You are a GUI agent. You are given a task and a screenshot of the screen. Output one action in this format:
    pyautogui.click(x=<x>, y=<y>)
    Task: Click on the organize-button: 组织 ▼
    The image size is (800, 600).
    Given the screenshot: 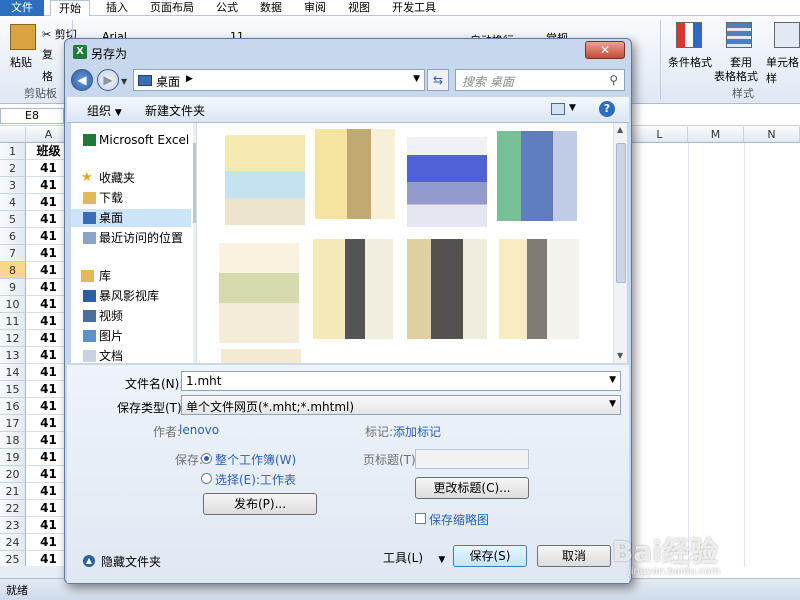 What is the action you would take?
    pyautogui.click(x=104, y=110)
    